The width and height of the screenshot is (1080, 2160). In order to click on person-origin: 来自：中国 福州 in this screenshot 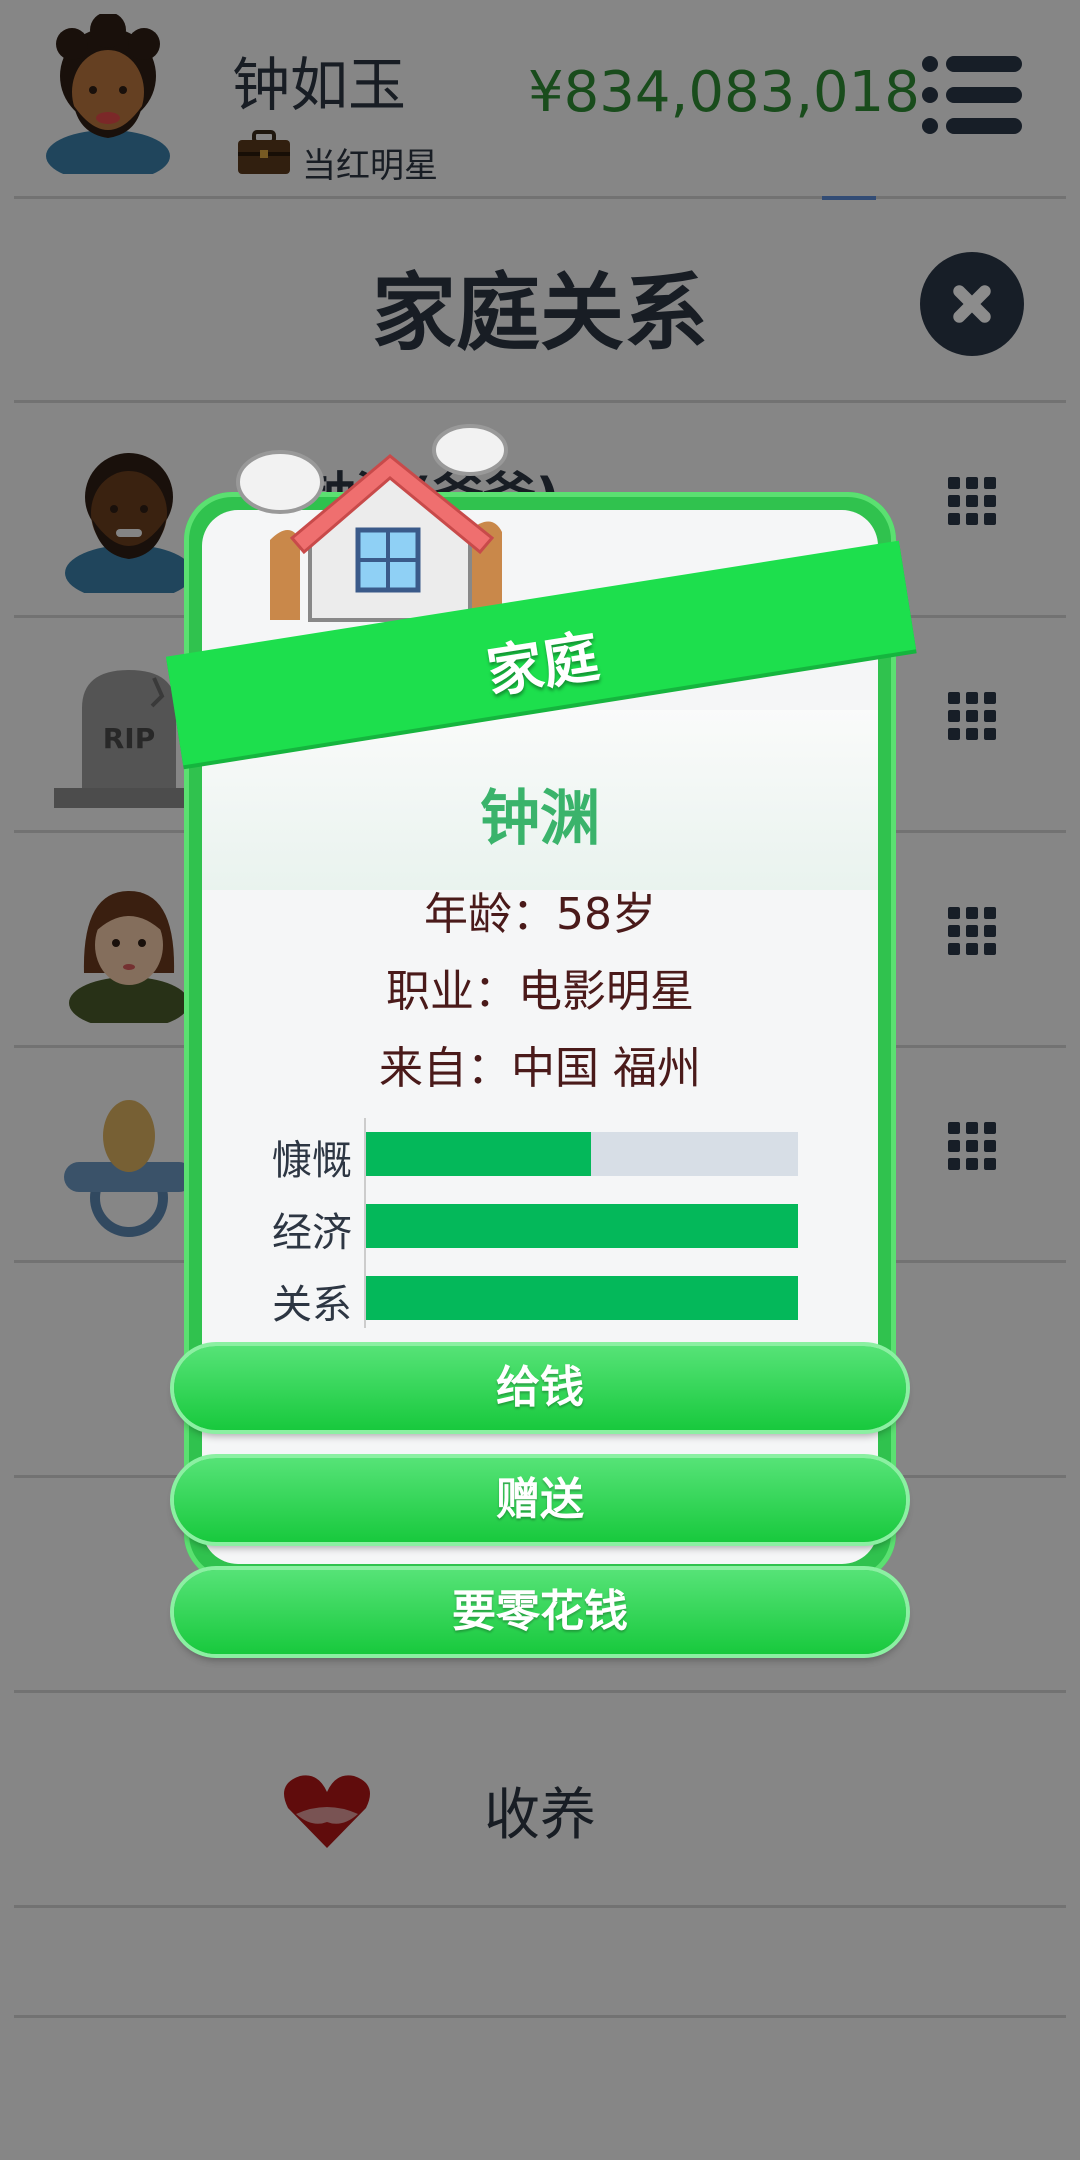, I will do `click(540, 1068)`.